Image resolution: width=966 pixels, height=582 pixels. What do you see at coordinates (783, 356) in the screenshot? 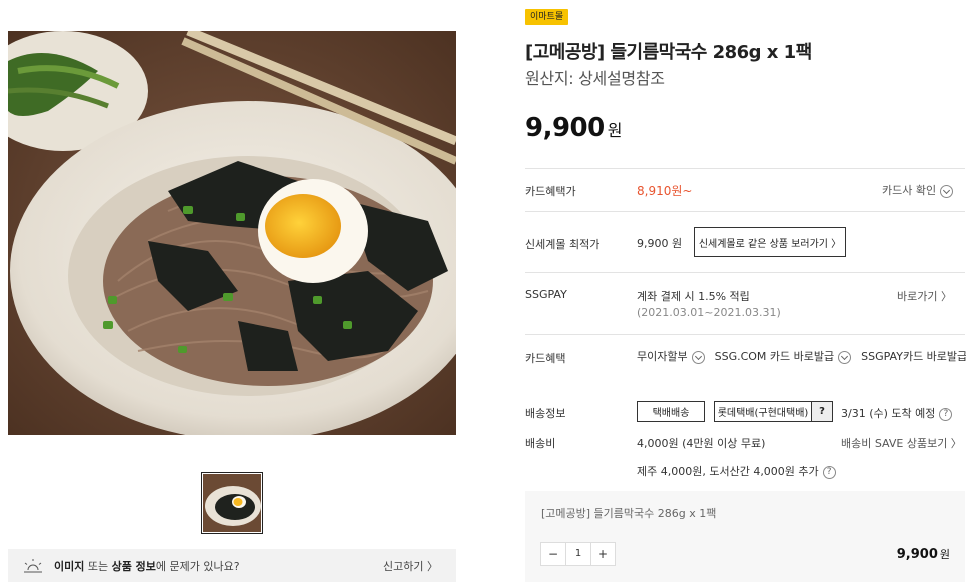
I see `ssg-card-issue-item: SSG.COM 카드 바로발급` at bounding box center [783, 356].